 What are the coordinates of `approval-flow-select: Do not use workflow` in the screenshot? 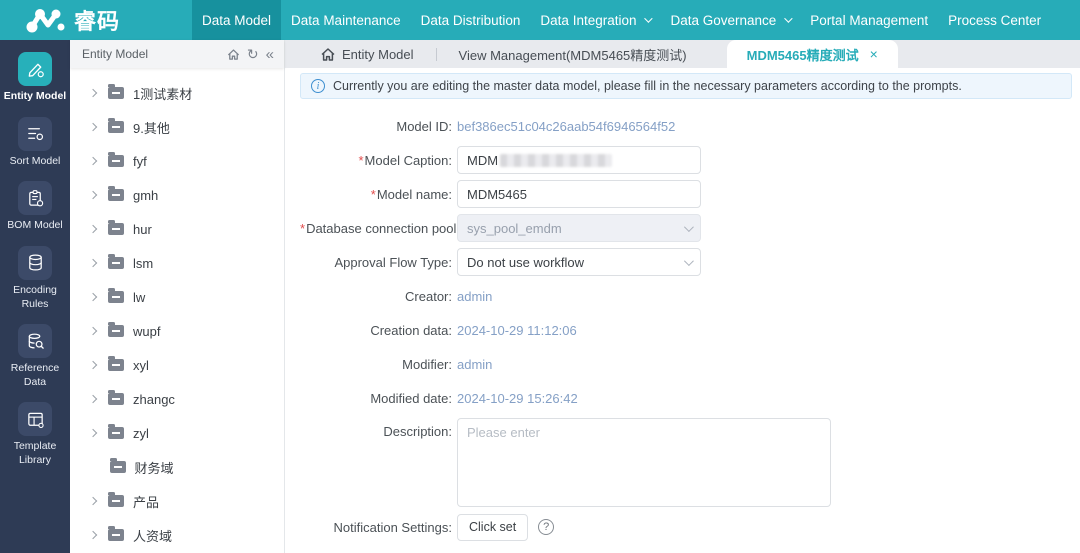 It's located at (579, 262).